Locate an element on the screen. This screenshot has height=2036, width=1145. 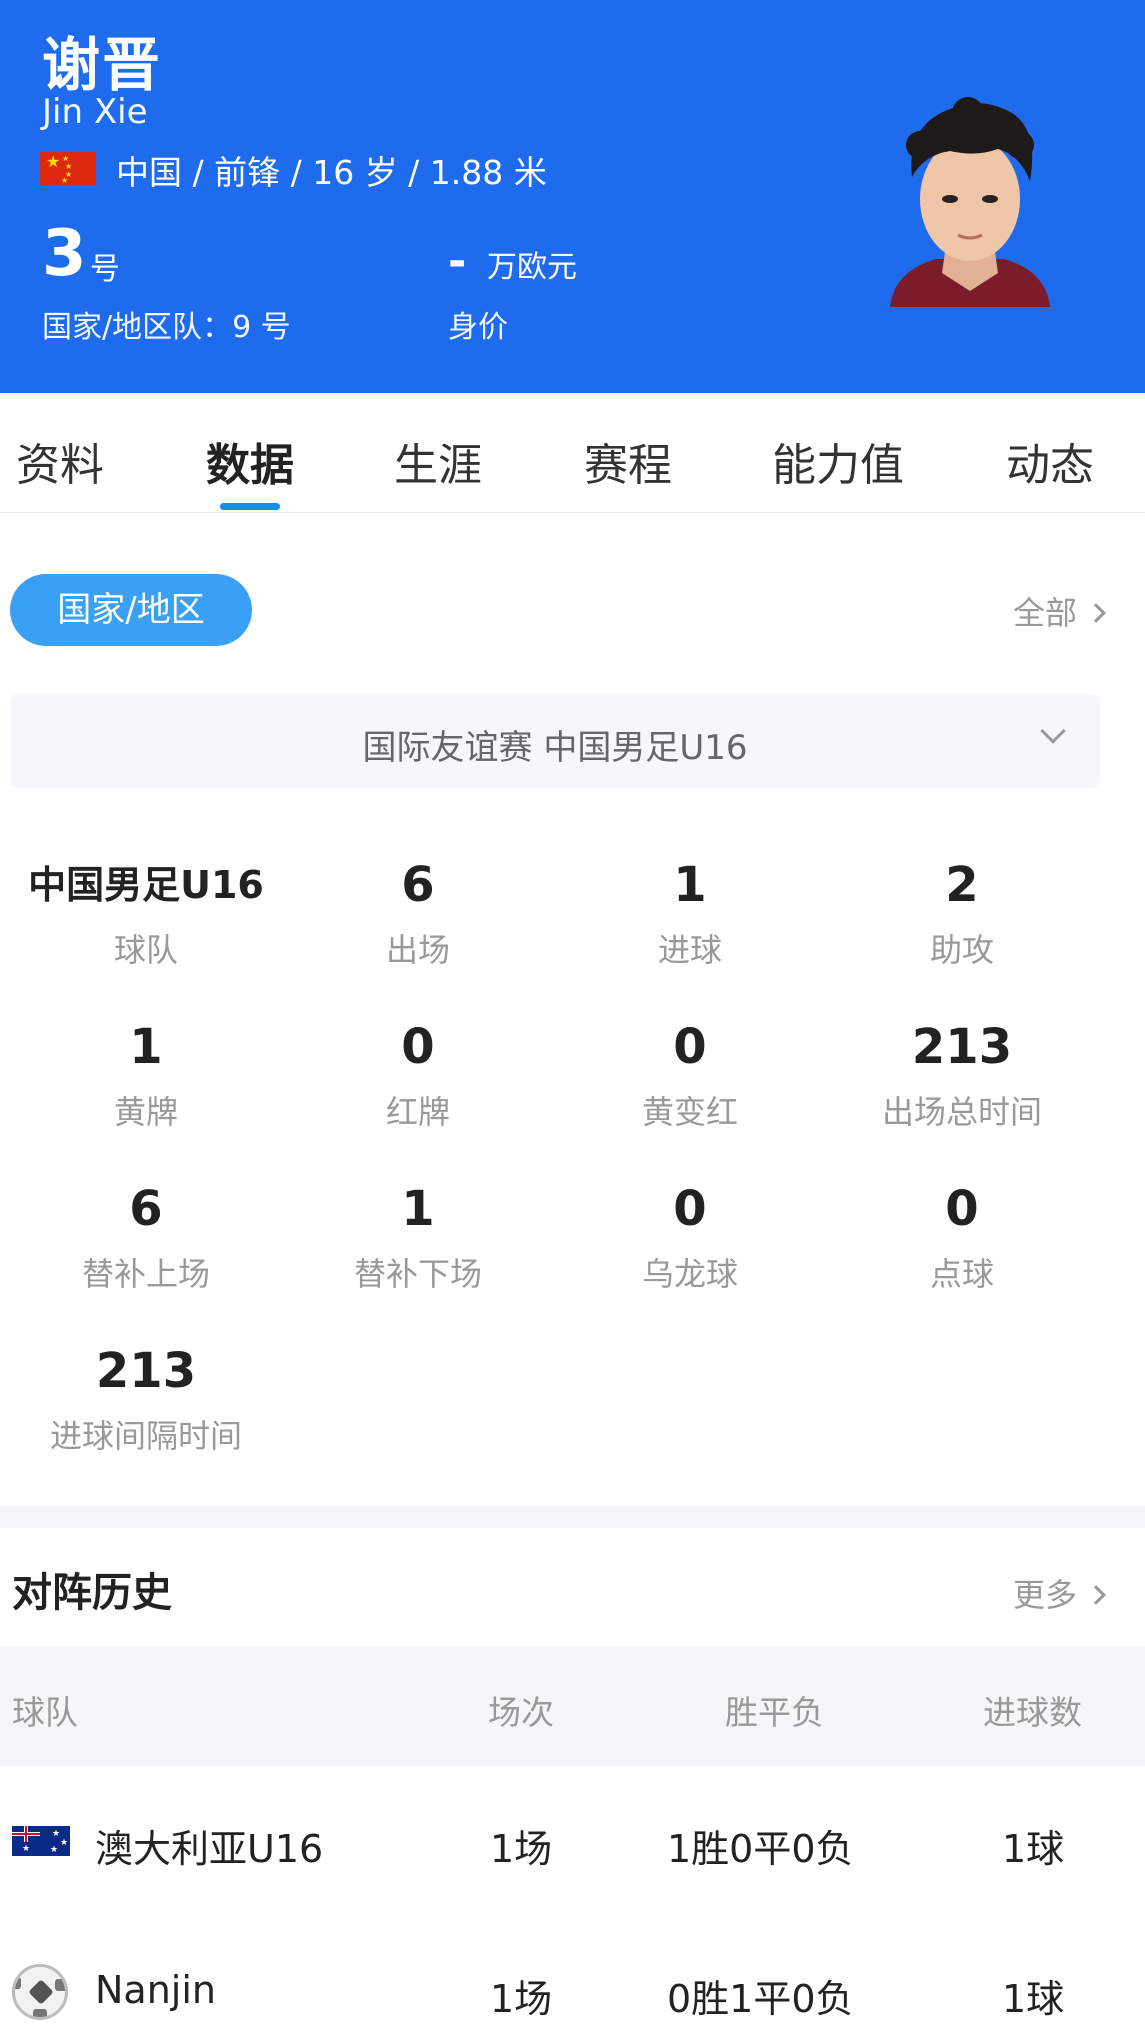
jersey-unit: 号 is located at coordinates (105, 269).